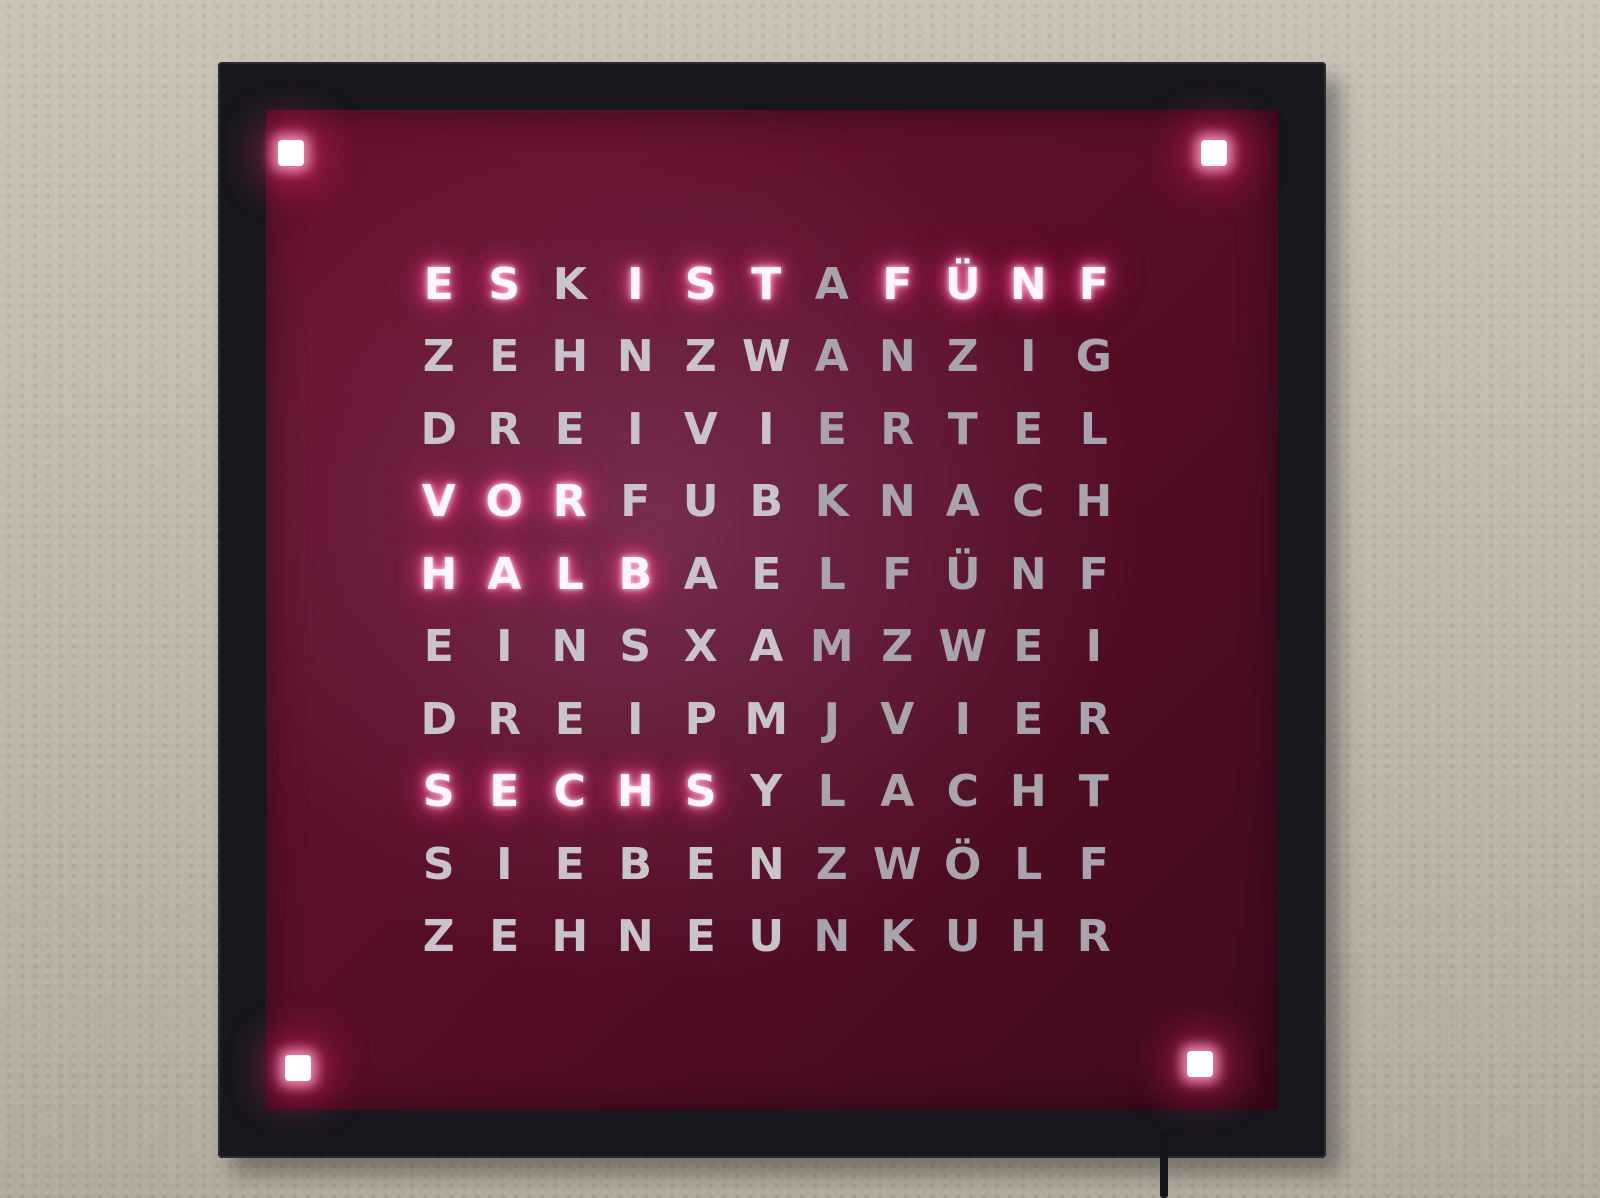 The width and height of the screenshot is (1600, 1198). Describe the element at coordinates (962, 574) in the screenshot. I see `letter-cell: Ü` at that location.